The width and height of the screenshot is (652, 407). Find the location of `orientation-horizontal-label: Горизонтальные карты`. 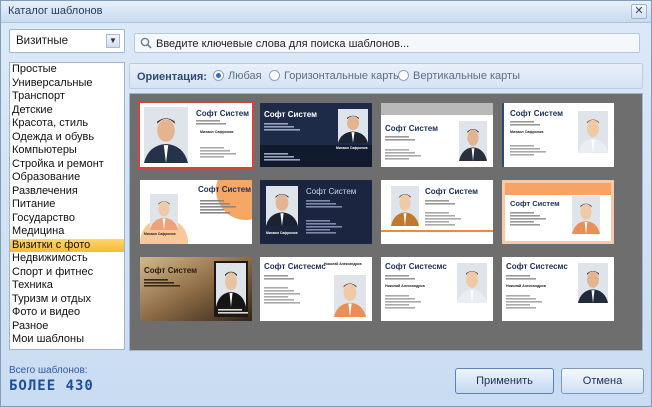

orientation-horizontal-label: Горизонтальные карты is located at coordinates (343, 76).